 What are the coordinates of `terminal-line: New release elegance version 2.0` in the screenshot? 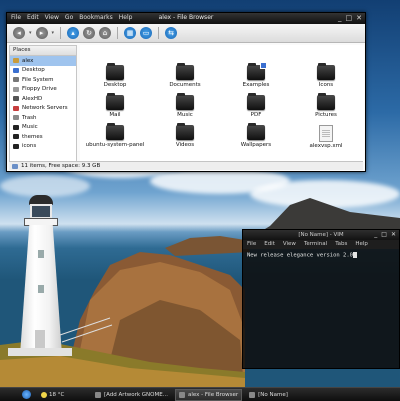 It's located at (300, 255).